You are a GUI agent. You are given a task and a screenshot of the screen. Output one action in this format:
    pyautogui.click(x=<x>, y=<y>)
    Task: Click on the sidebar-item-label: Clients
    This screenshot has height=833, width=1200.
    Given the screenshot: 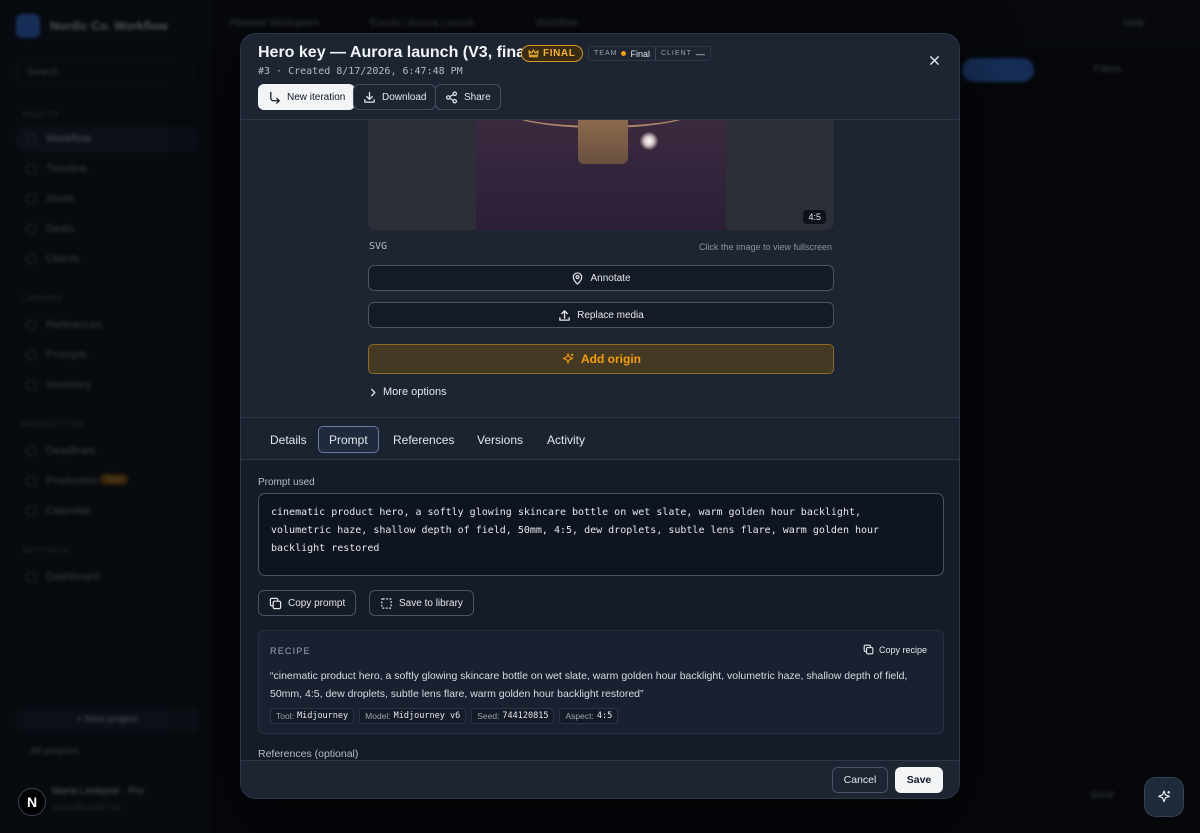 What is the action you would take?
    pyautogui.click(x=63, y=259)
    